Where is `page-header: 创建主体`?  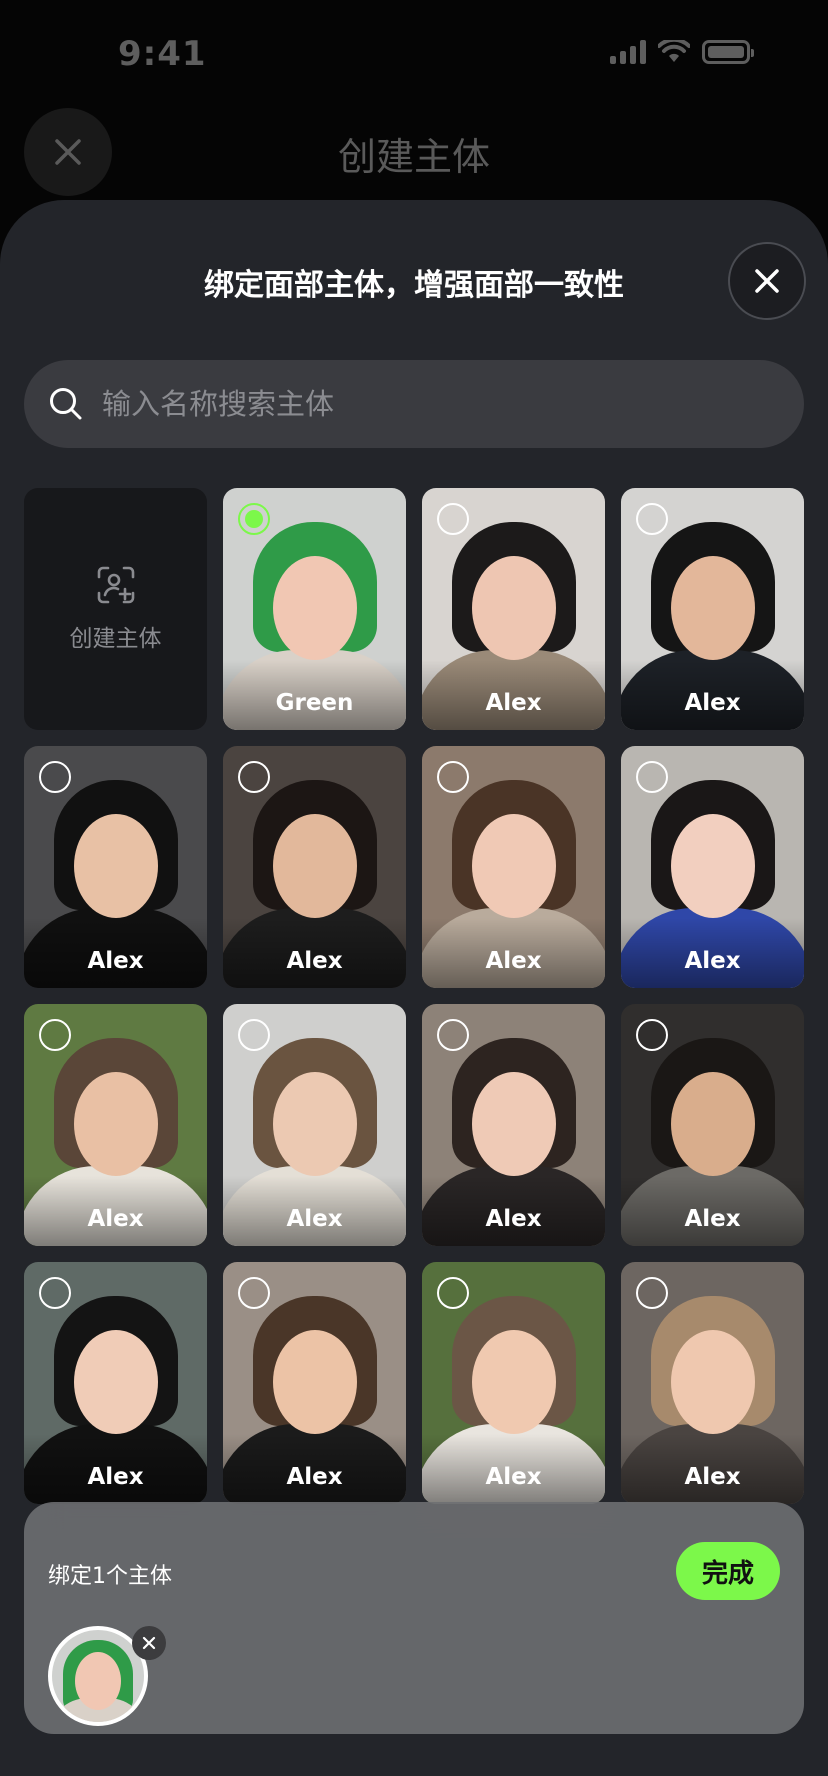
page-header: 创建主体 is located at coordinates (414, 152).